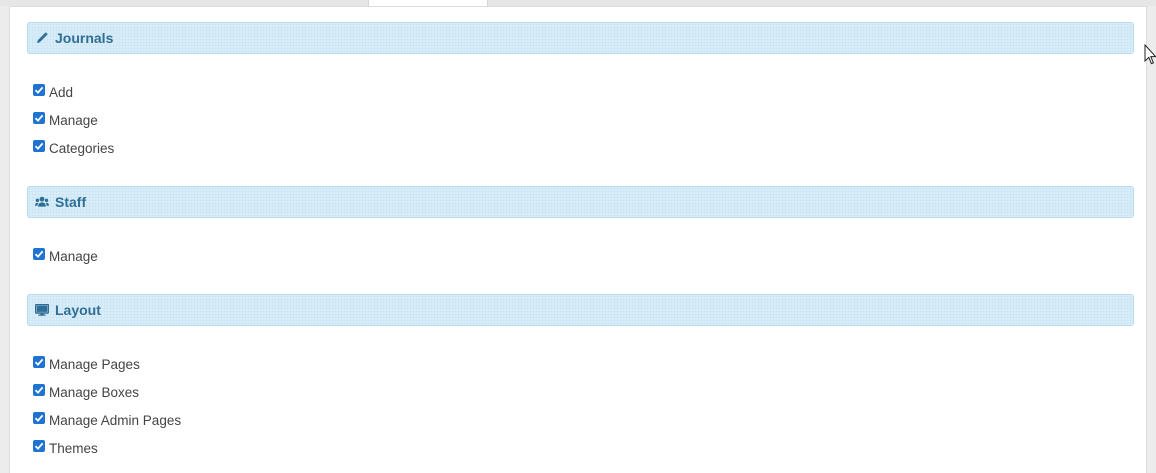 Image resolution: width=1156 pixels, height=473 pixels. I want to click on permission-checkbox: Manage Pages, so click(86, 364).